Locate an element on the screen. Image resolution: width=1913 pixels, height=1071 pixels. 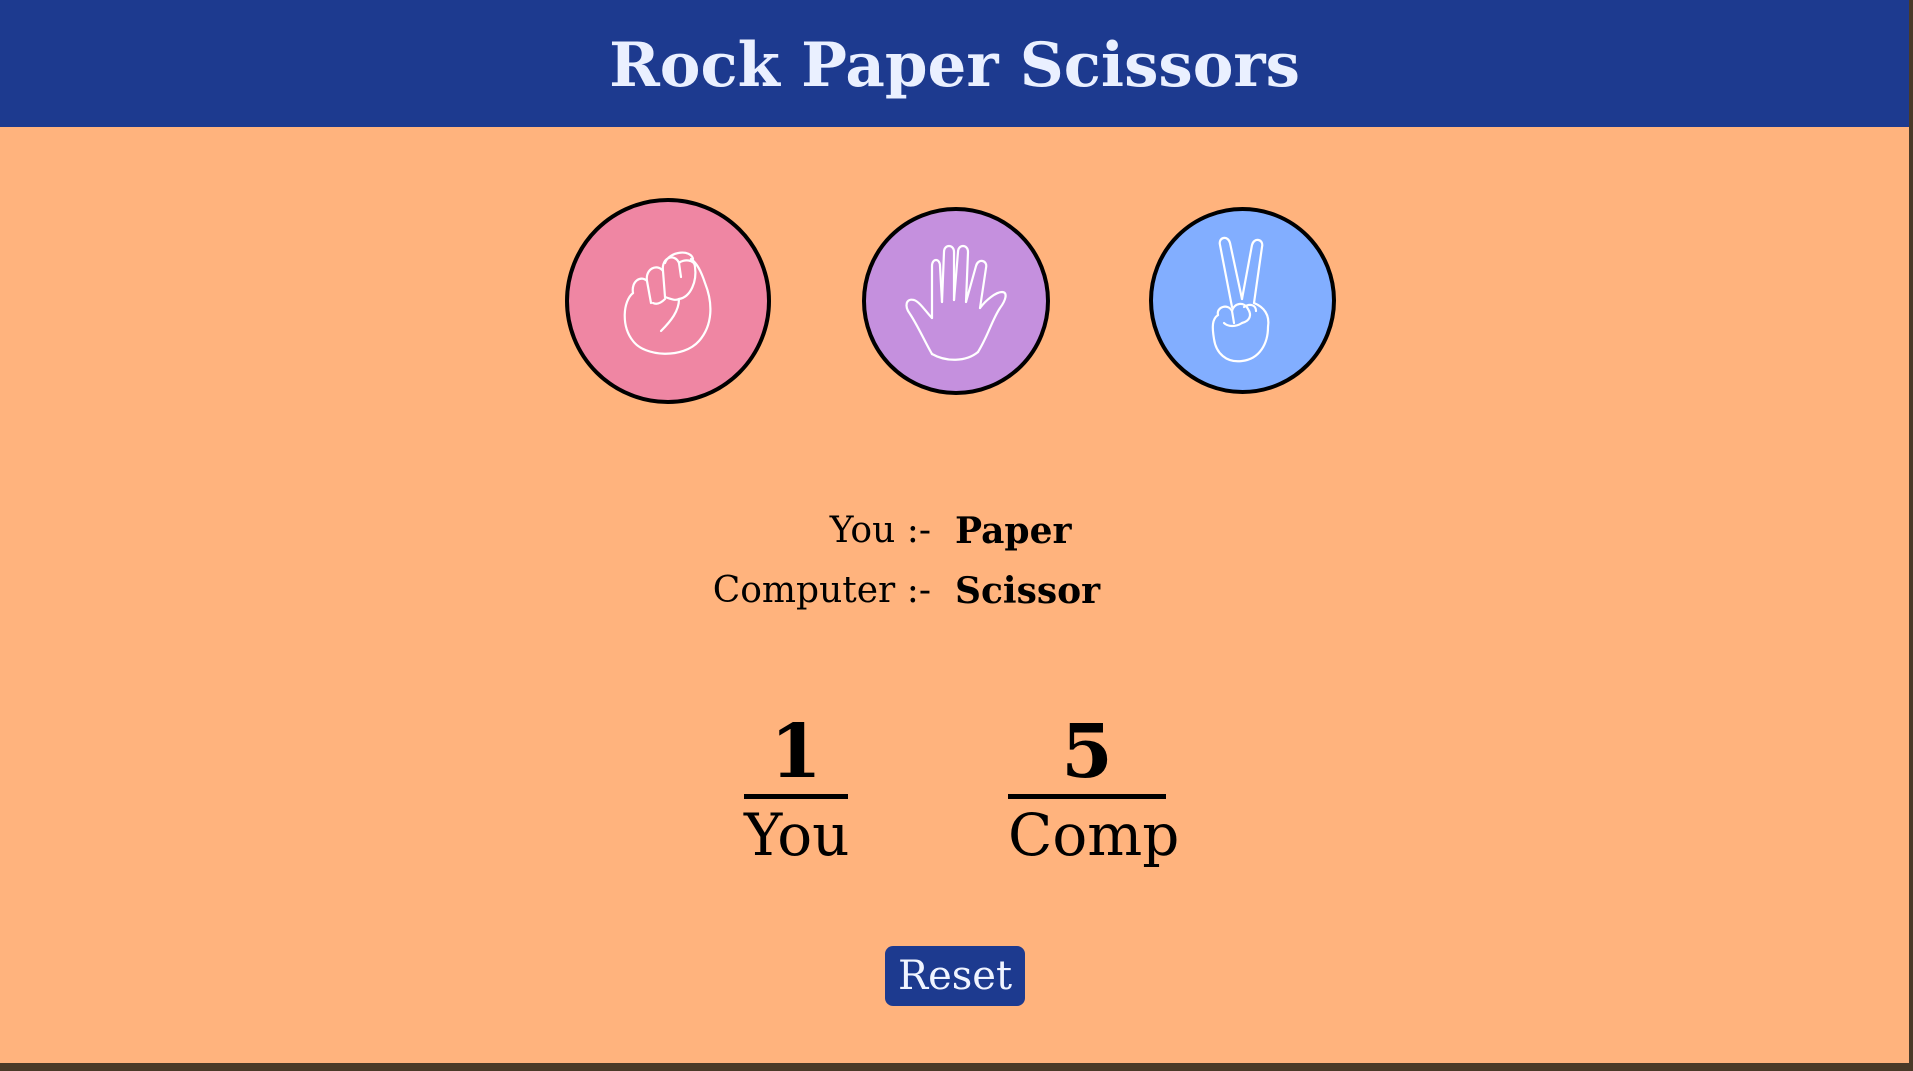
peace-sign-icon is located at coordinates (1240, 299).